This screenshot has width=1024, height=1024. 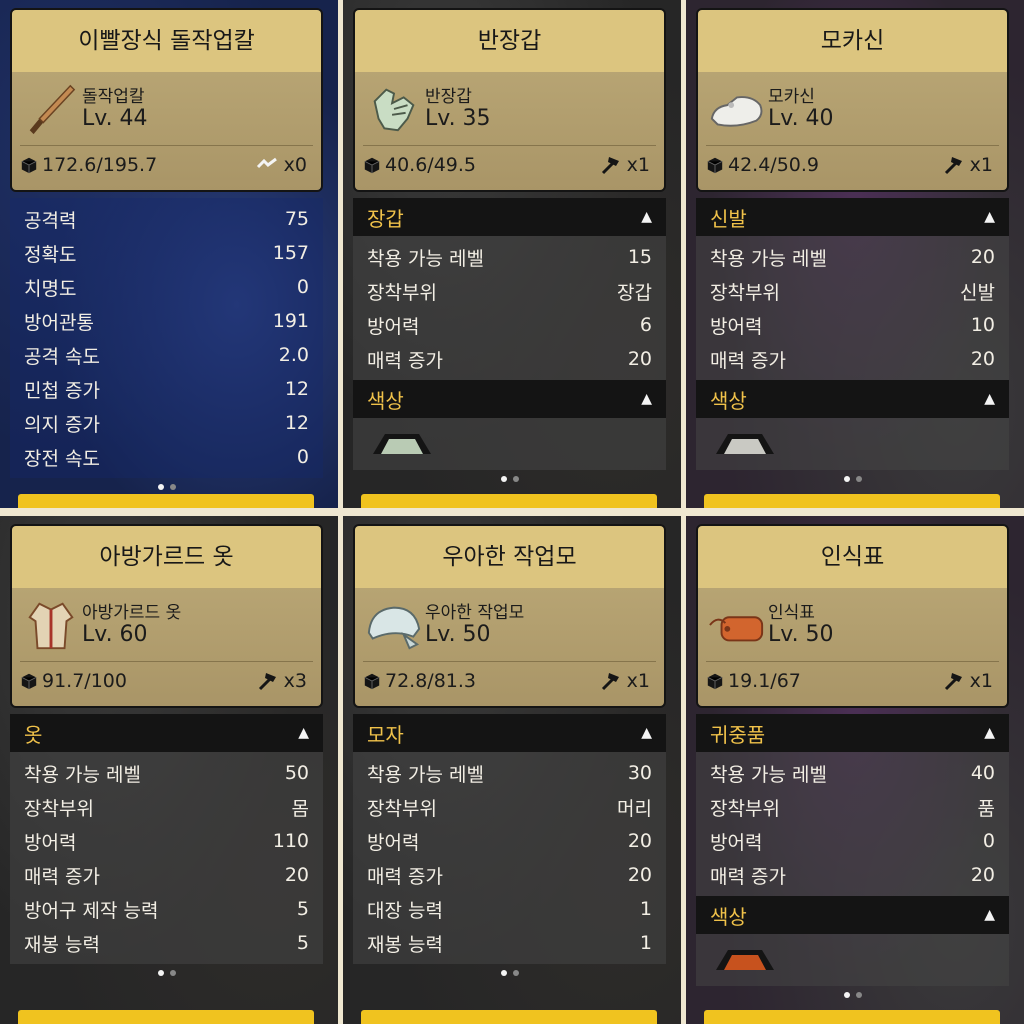 I want to click on category-header: 모자 ▲, so click(x=509, y=733).